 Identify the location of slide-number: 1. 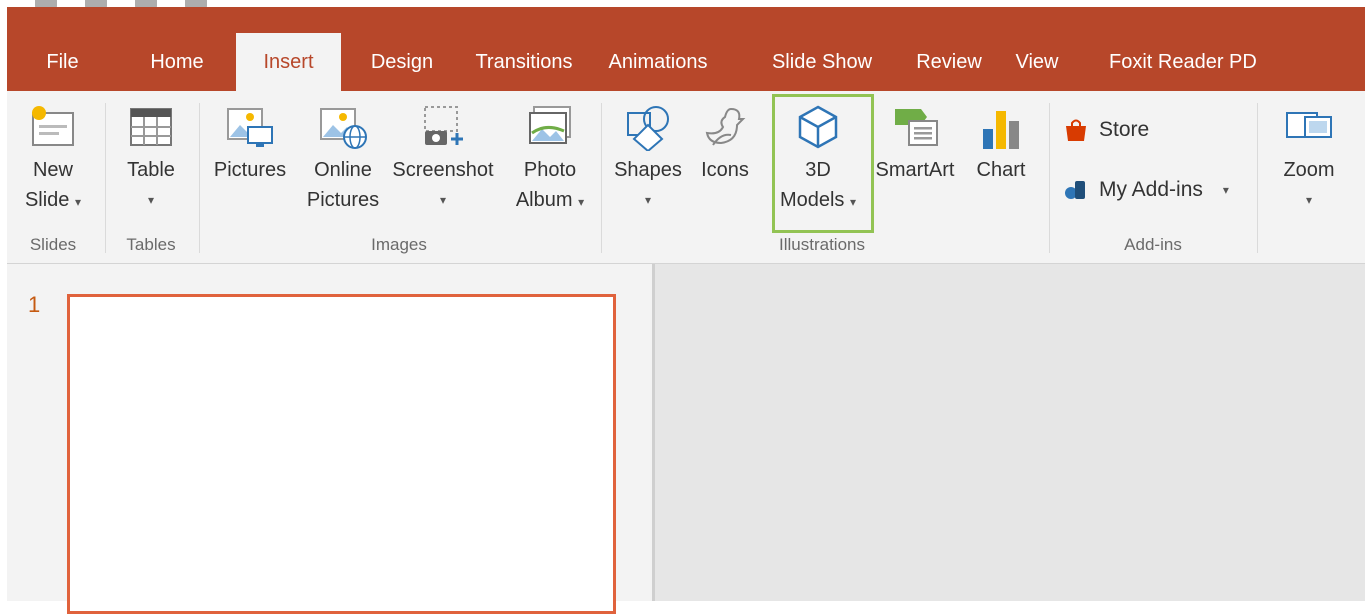
(34, 304).